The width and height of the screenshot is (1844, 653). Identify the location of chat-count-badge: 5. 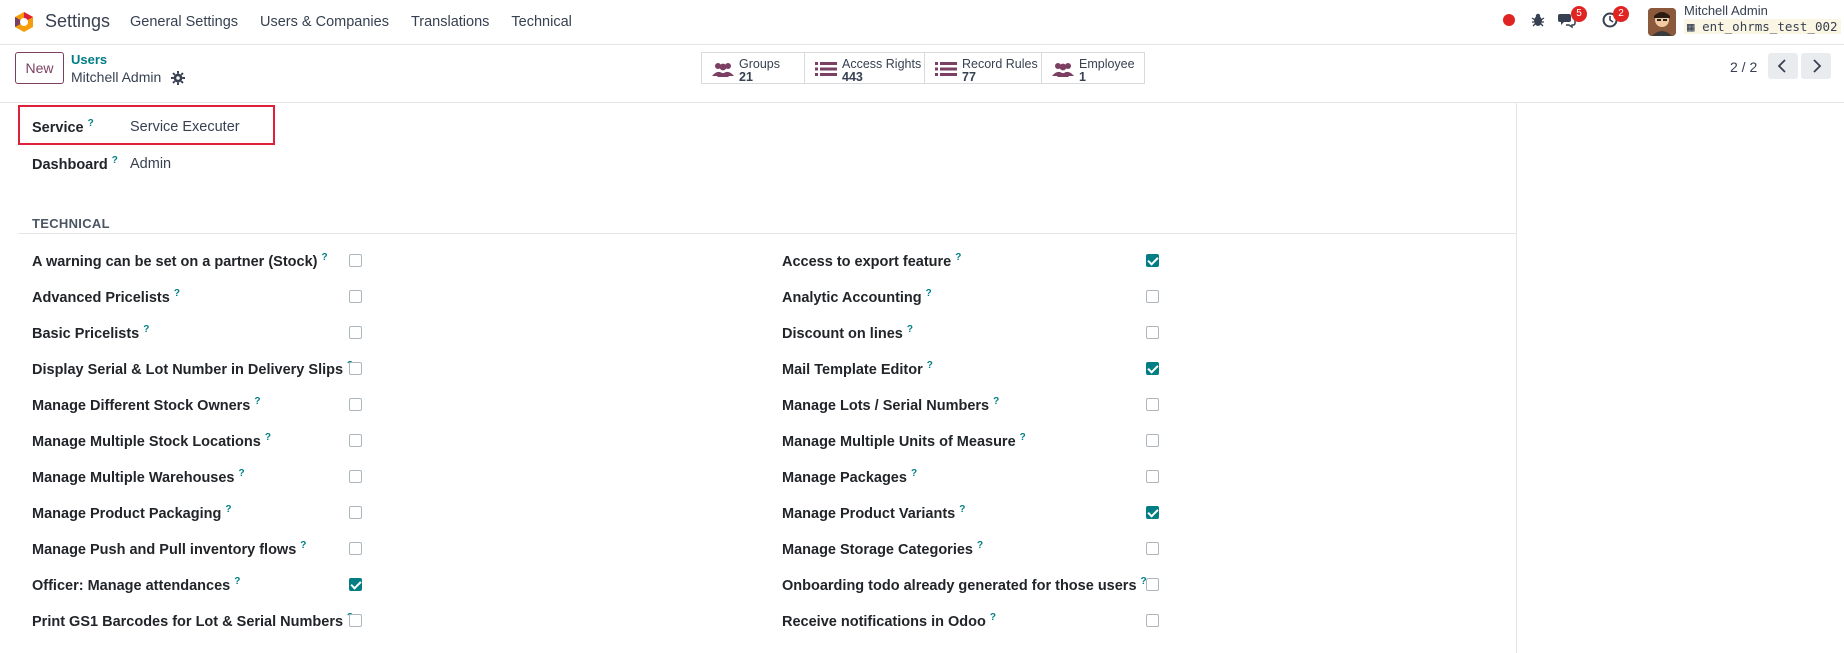
(1579, 14).